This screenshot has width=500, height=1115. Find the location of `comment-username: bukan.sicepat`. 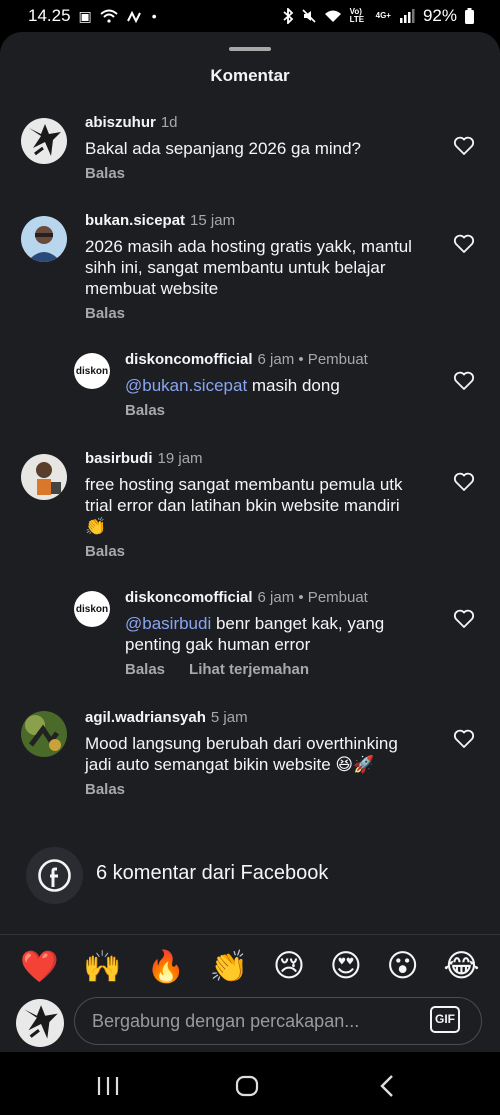

comment-username: bukan.sicepat is located at coordinates (135, 220).